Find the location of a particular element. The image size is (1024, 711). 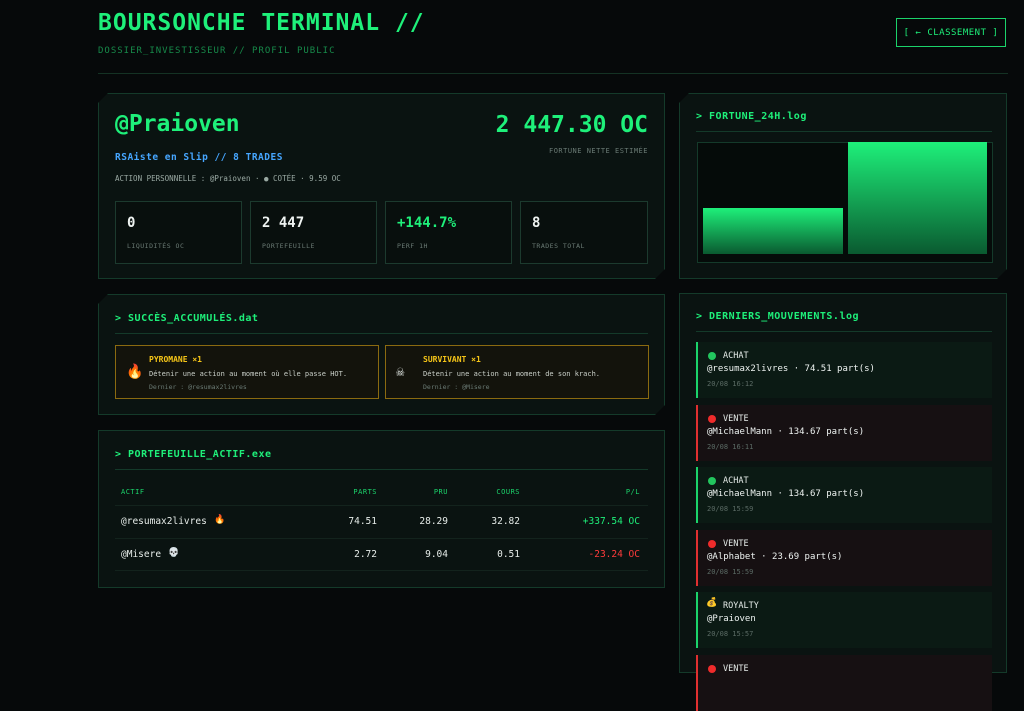

movement-detail: @Alphabet · 23.69 part(s) is located at coordinates (775, 557).